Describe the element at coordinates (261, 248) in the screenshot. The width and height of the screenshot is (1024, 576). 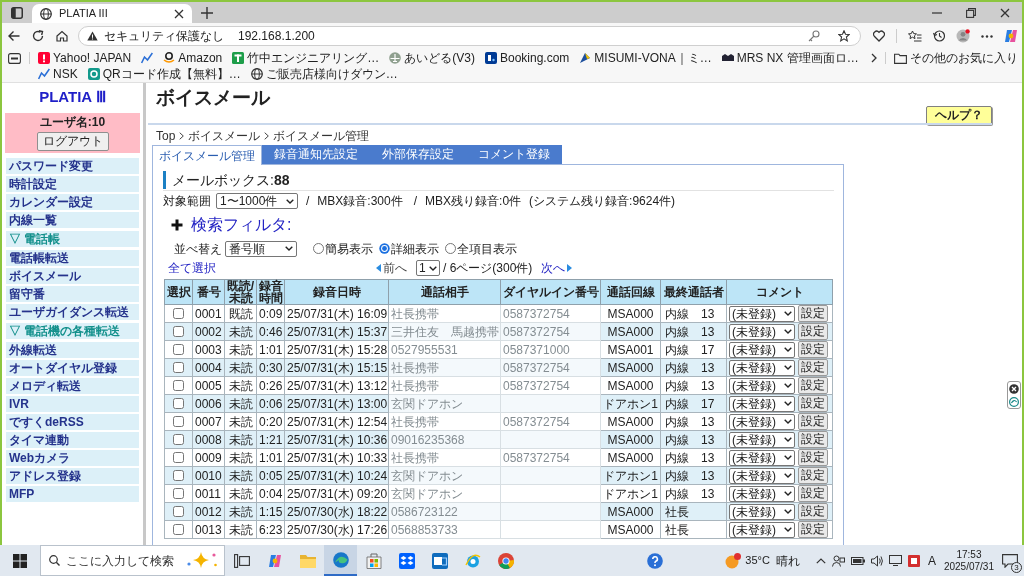
I see `sort-select: 番号順` at that location.